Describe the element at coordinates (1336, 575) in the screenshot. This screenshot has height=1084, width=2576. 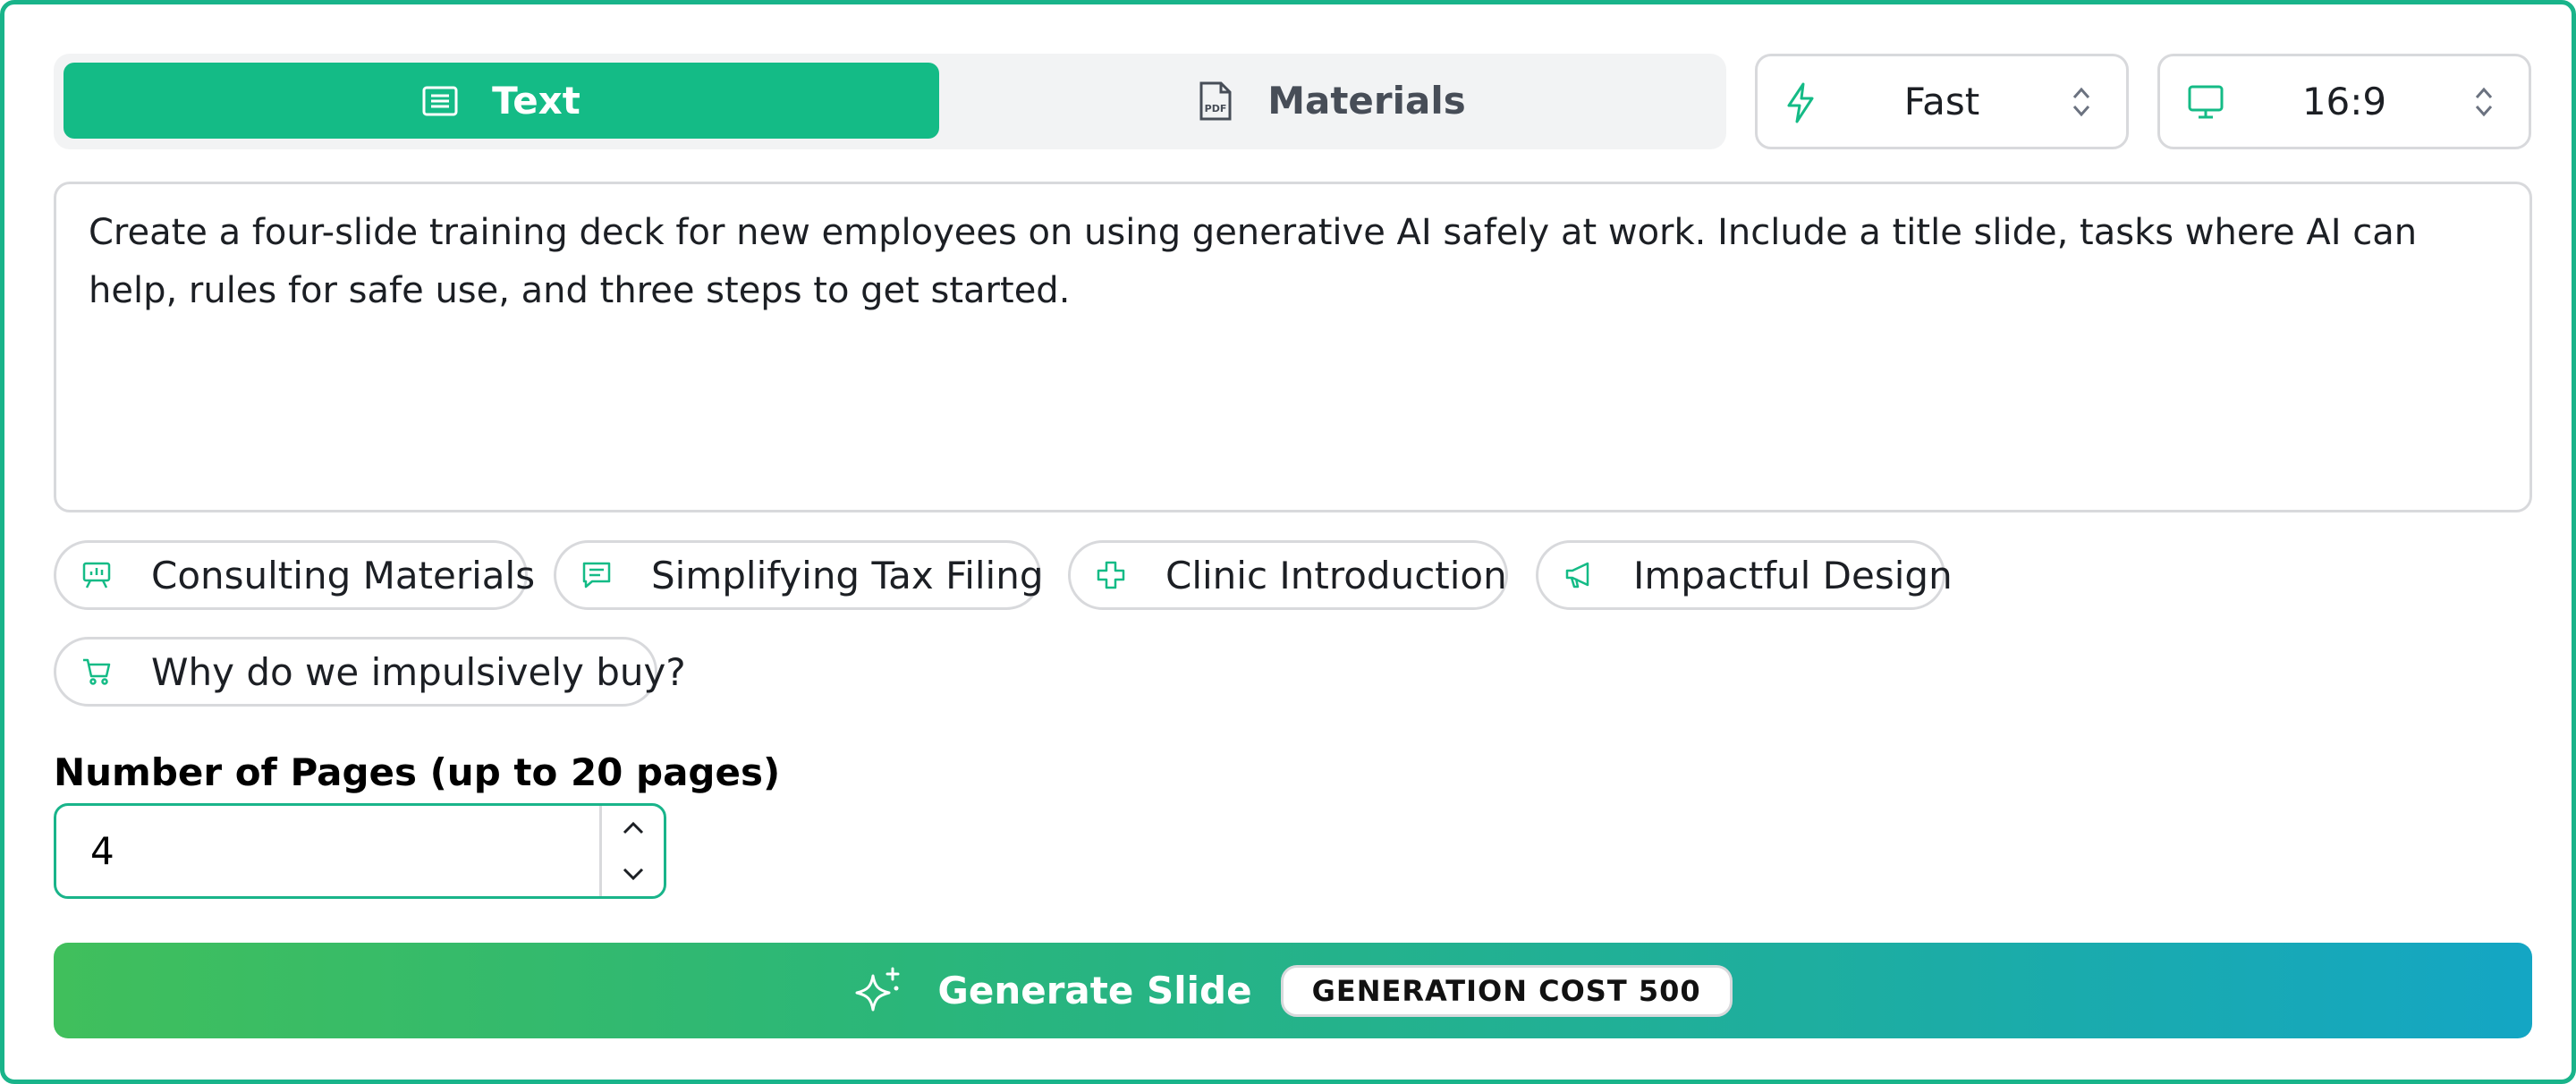
I see `suggestion-chip-label: Clinic Introduction` at that location.